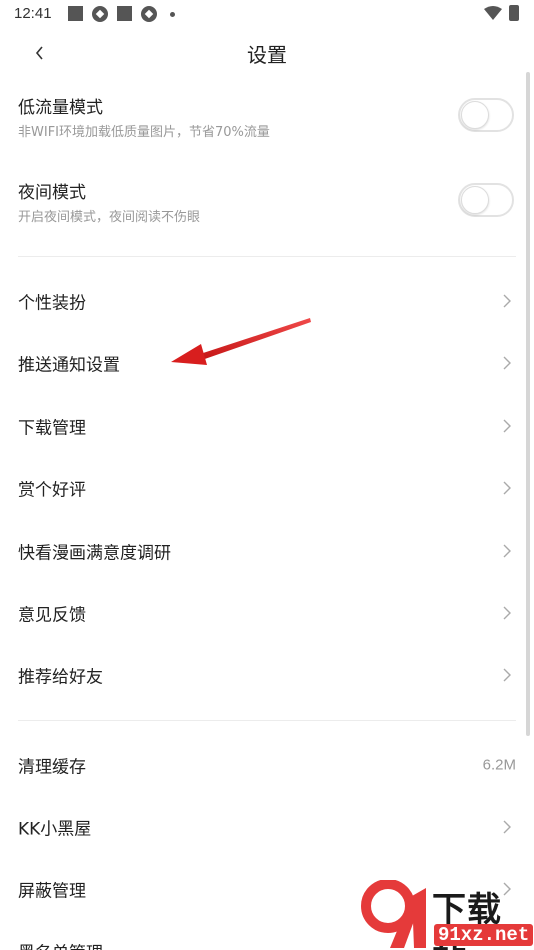 This screenshot has width=534, height=950. Describe the element at coordinates (69, 365) in the screenshot. I see `menu-item-label: 推送通知设置` at that location.